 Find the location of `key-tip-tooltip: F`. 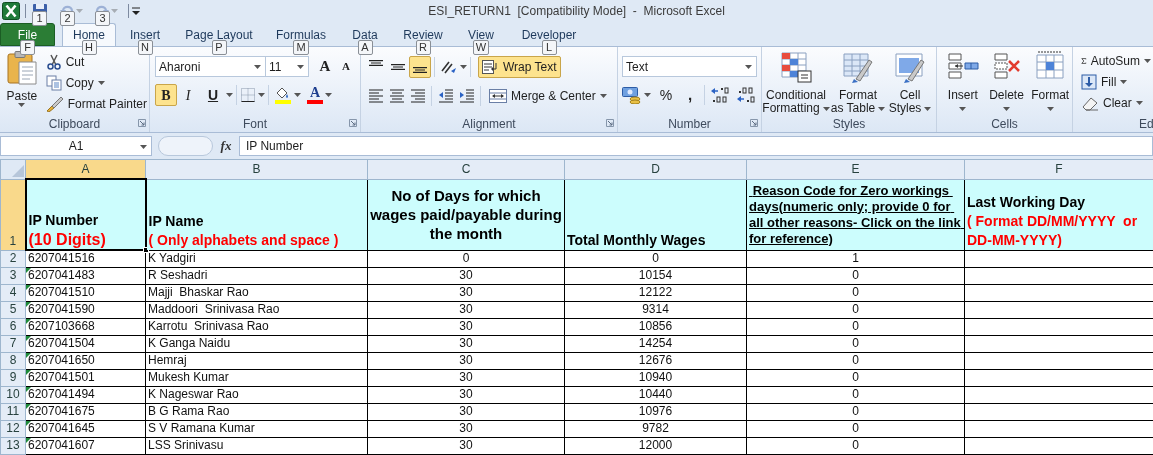

key-tip-tooltip: F is located at coordinates (27, 47).